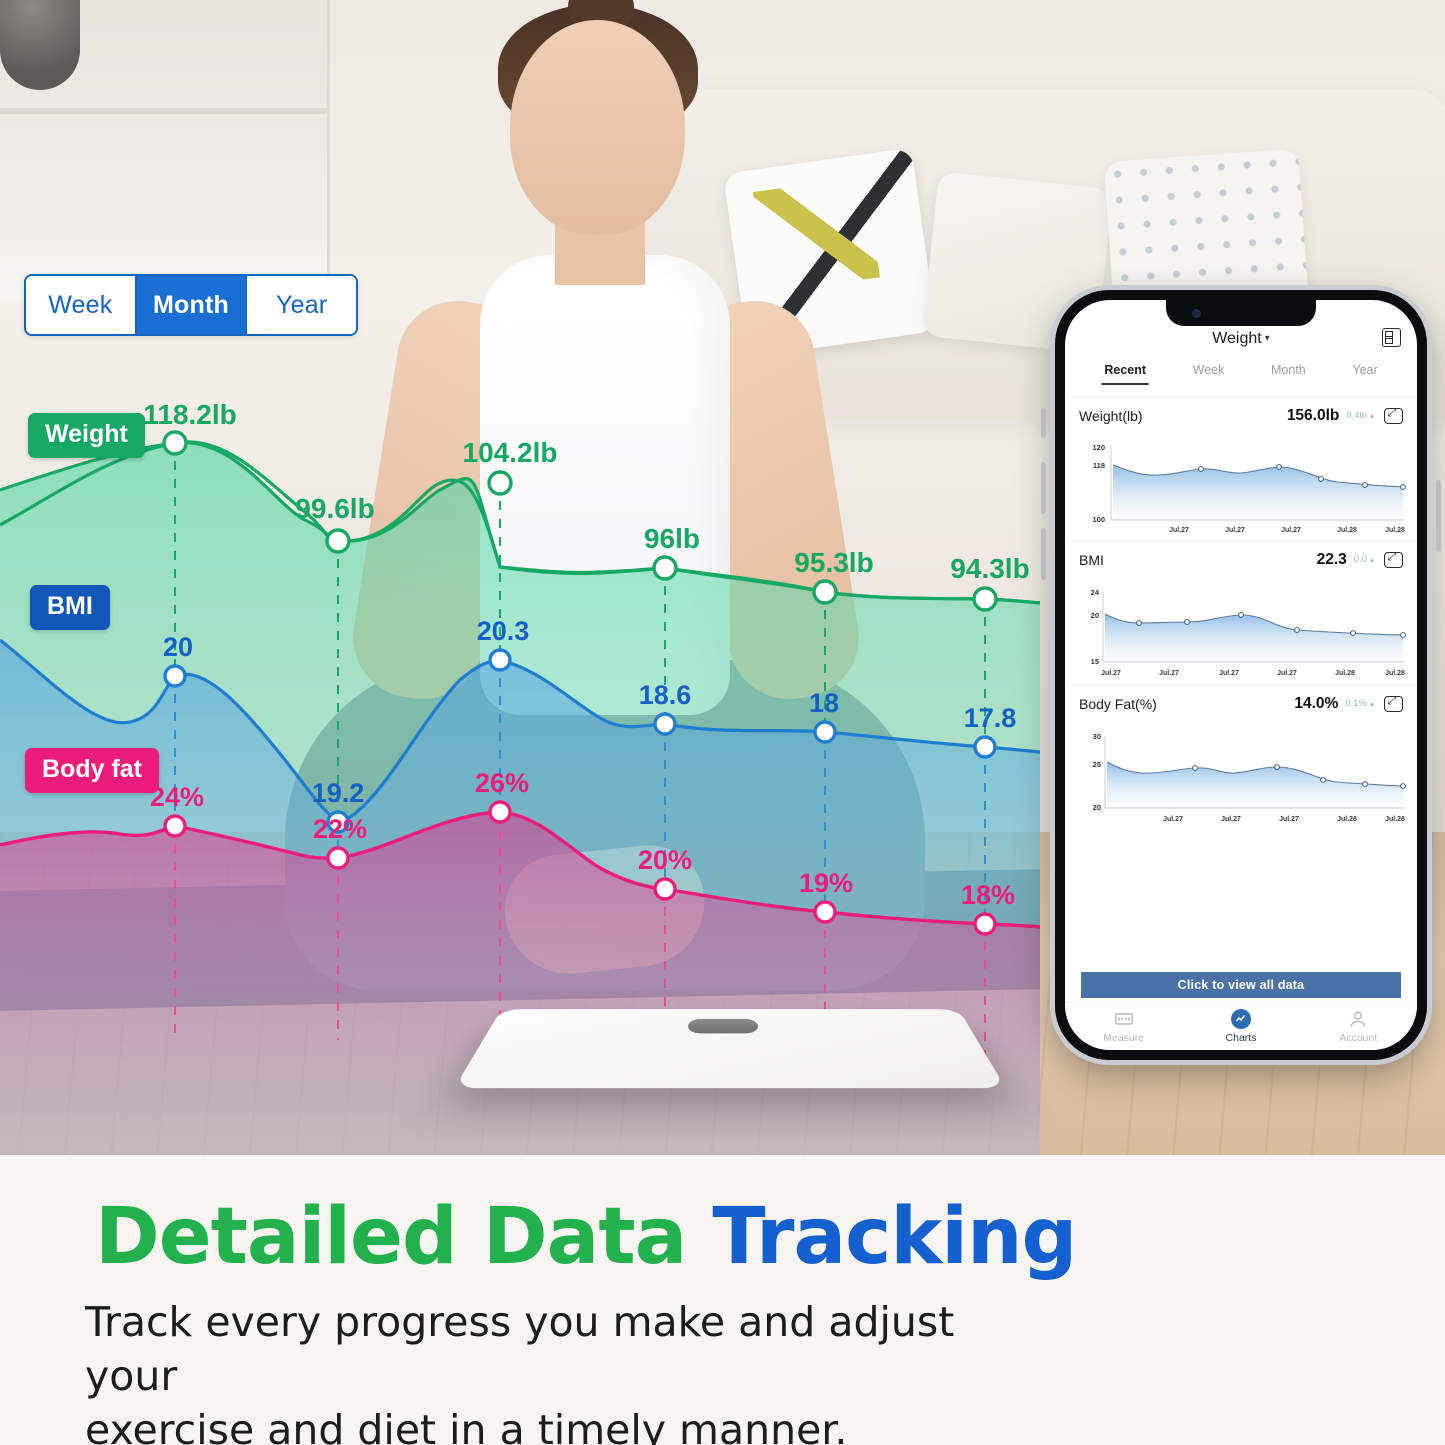 This screenshot has width=1445, height=1445. I want to click on segment-week: Week, so click(81, 305).